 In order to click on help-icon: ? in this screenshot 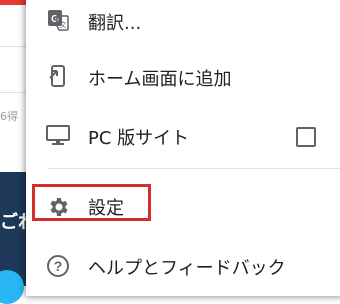, I will do `click(58, 266)`.